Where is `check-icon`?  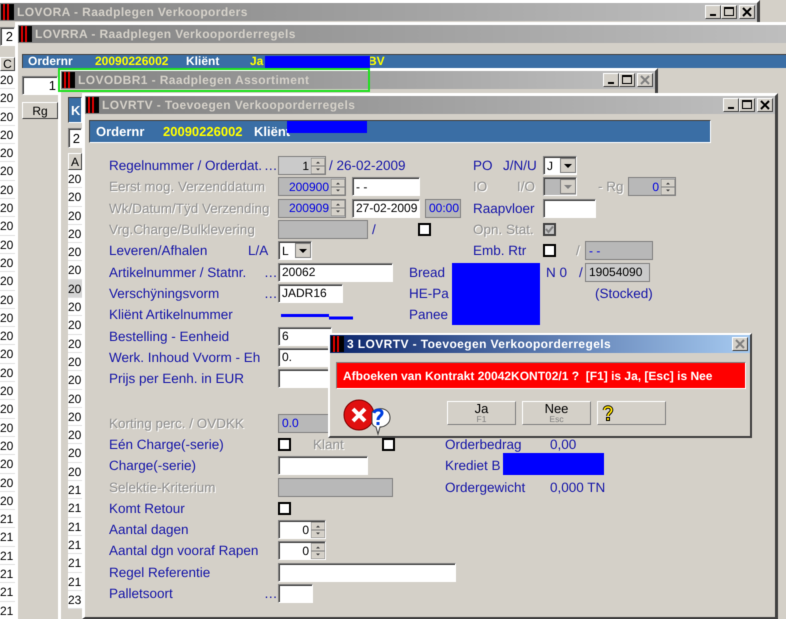
check-icon is located at coordinates (549, 229).